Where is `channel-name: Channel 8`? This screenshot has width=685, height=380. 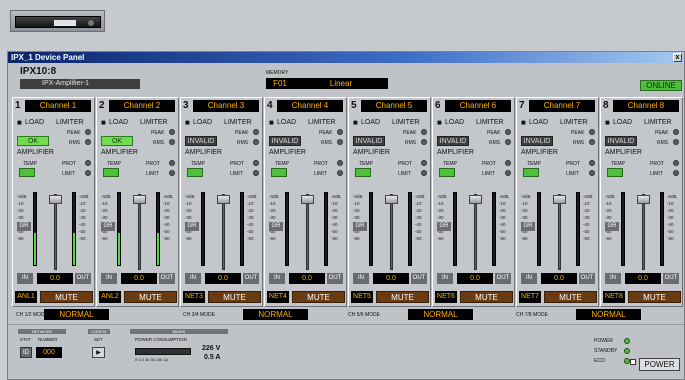 channel-name: Channel 8 is located at coordinates (646, 106).